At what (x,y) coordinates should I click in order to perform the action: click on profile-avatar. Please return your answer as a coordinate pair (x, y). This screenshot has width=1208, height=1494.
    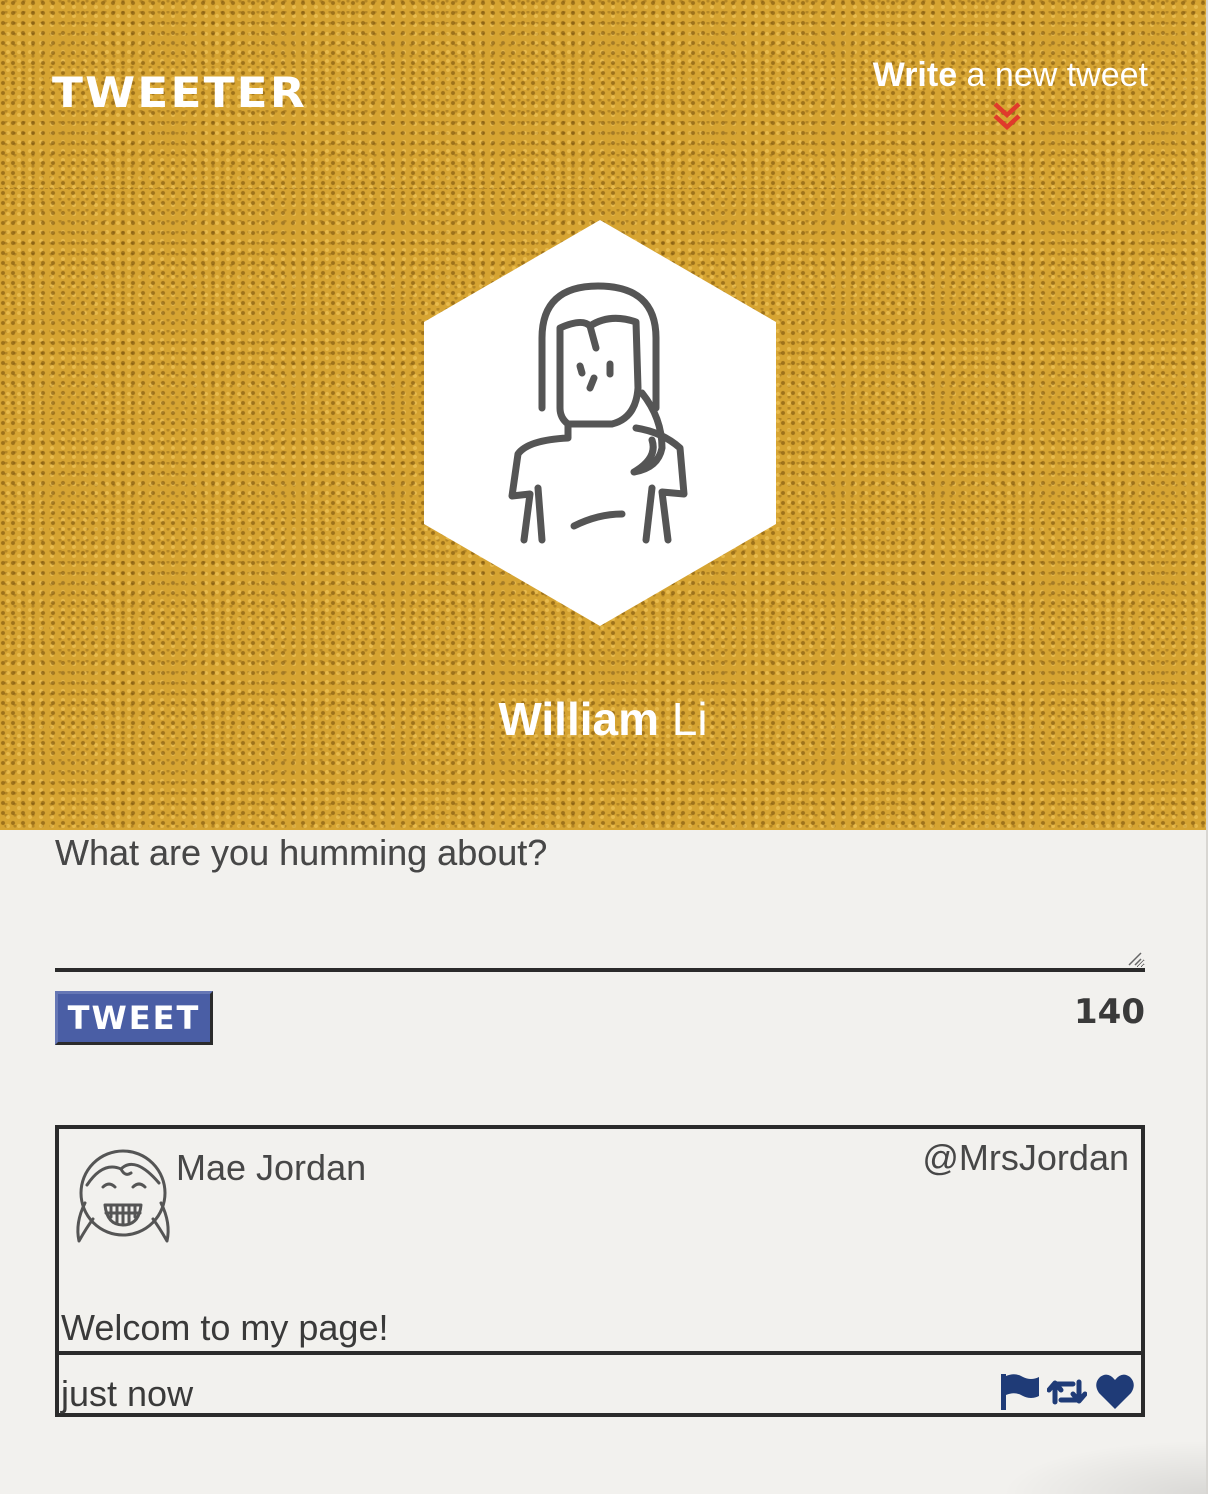
    Looking at the image, I should click on (600, 423).